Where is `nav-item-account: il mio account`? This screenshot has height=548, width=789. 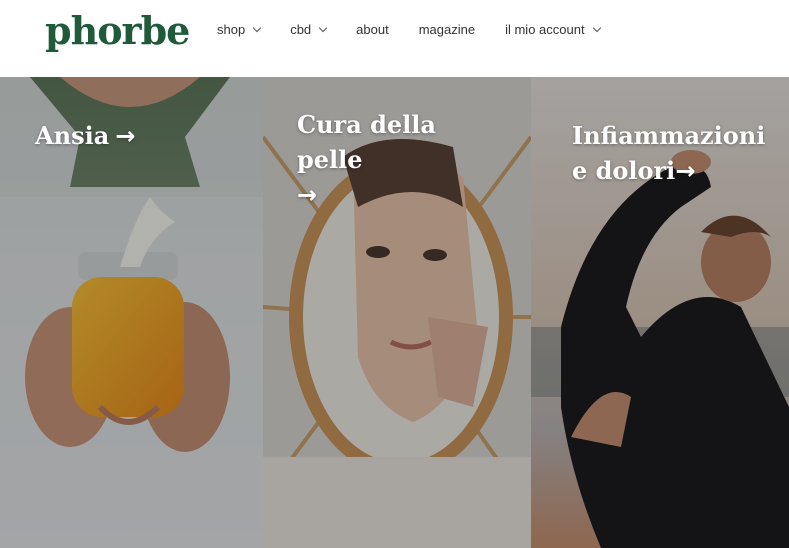 nav-item-account: il mio account is located at coordinates (553, 29).